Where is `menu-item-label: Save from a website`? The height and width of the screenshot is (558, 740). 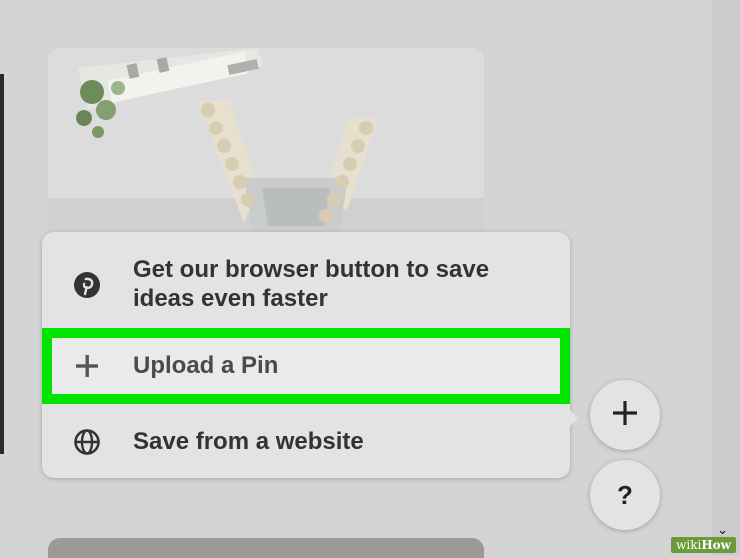 menu-item-label: Save from a website is located at coordinates (248, 441).